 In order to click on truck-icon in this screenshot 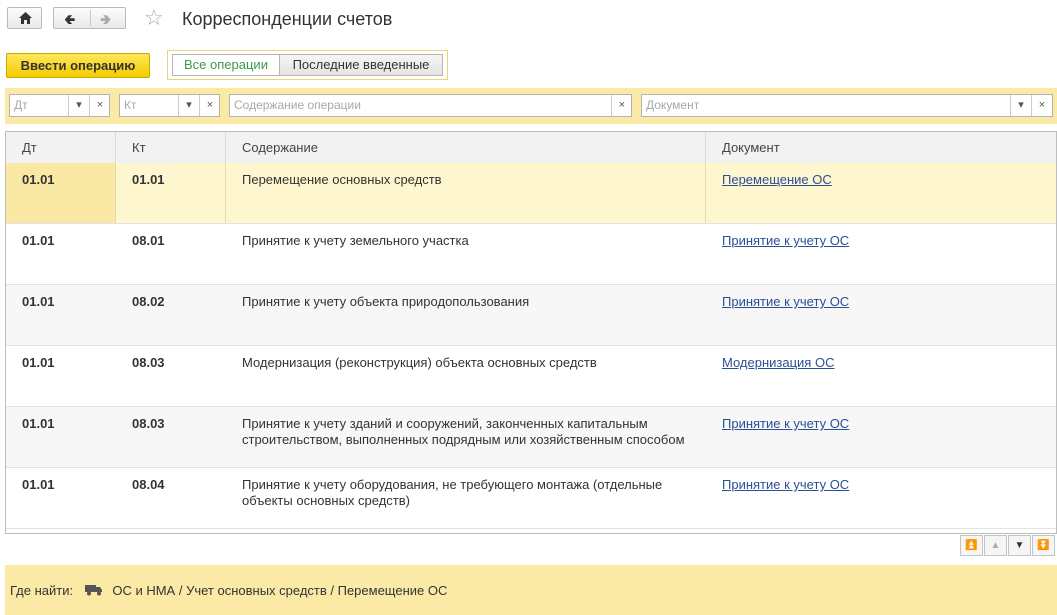, I will do `click(93, 590)`.